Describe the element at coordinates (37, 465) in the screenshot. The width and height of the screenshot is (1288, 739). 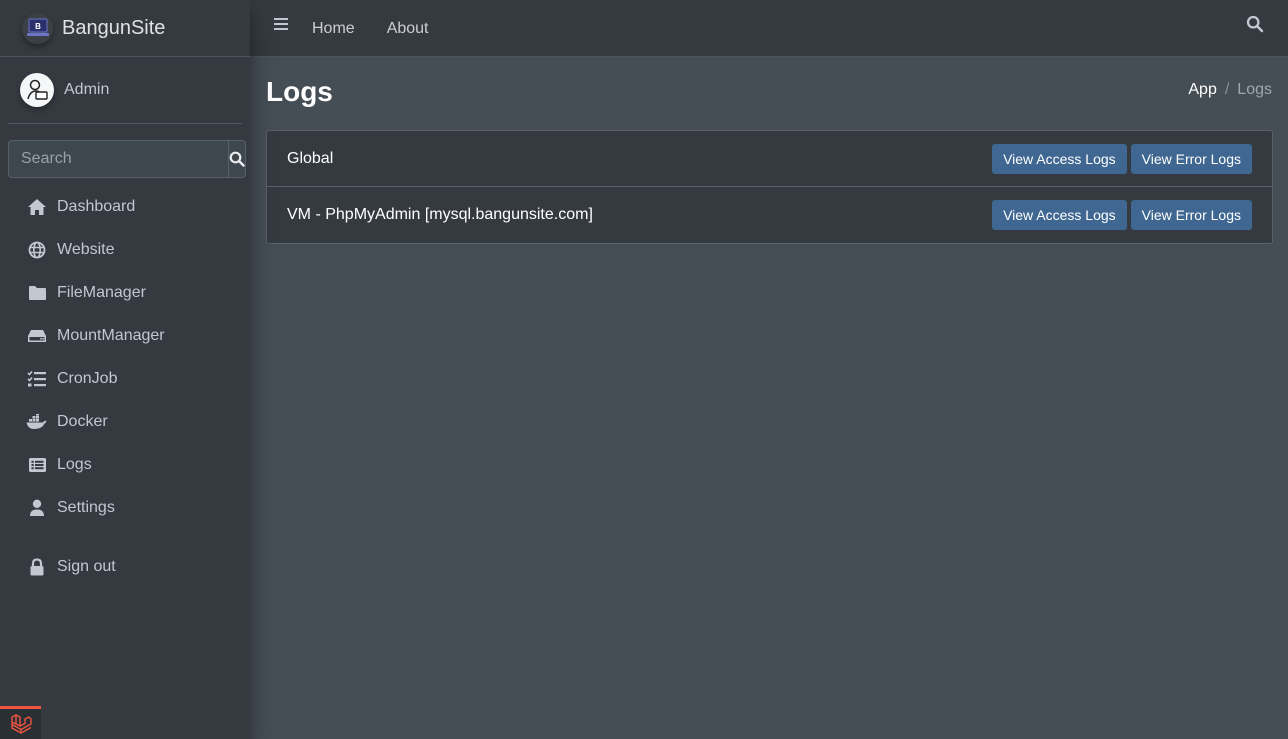
I see `list-alt-icon` at that location.